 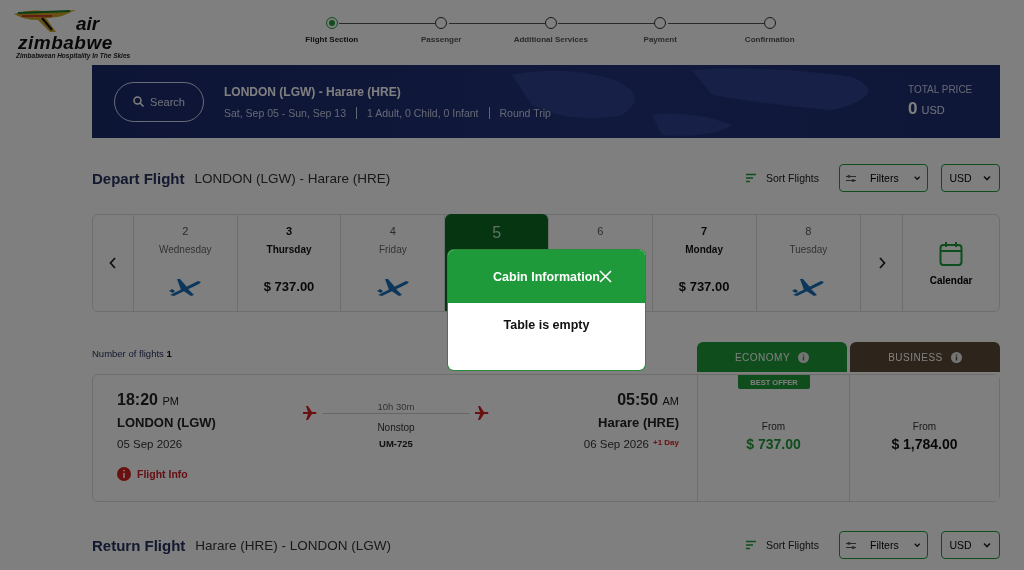 I want to click on departure-date: 05 Sep 2026, so click(x=150, y=444).